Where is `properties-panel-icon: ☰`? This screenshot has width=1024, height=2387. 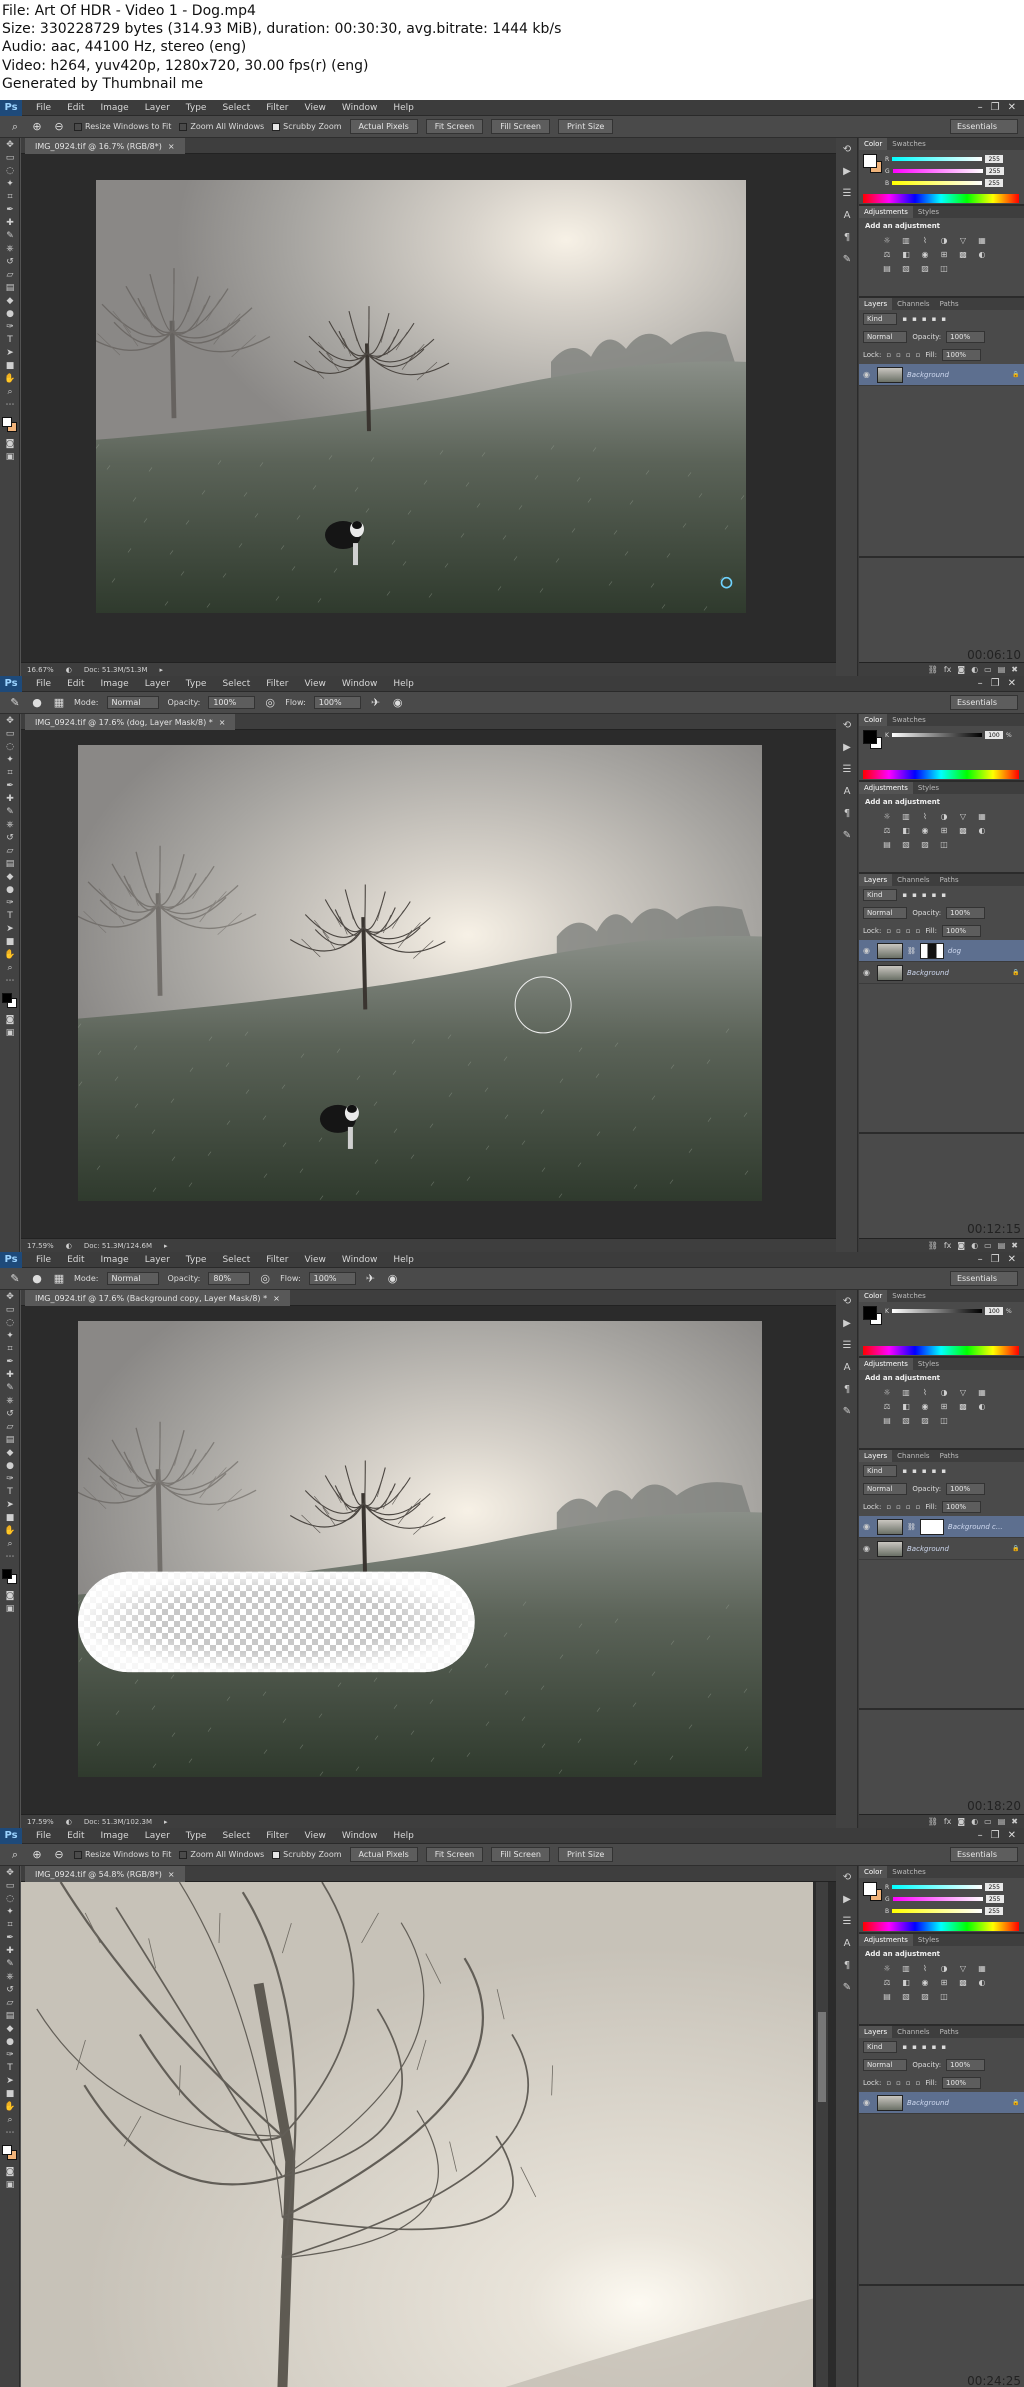 properties-panel-icon: ☰ is located at coordinates (847, 1921).